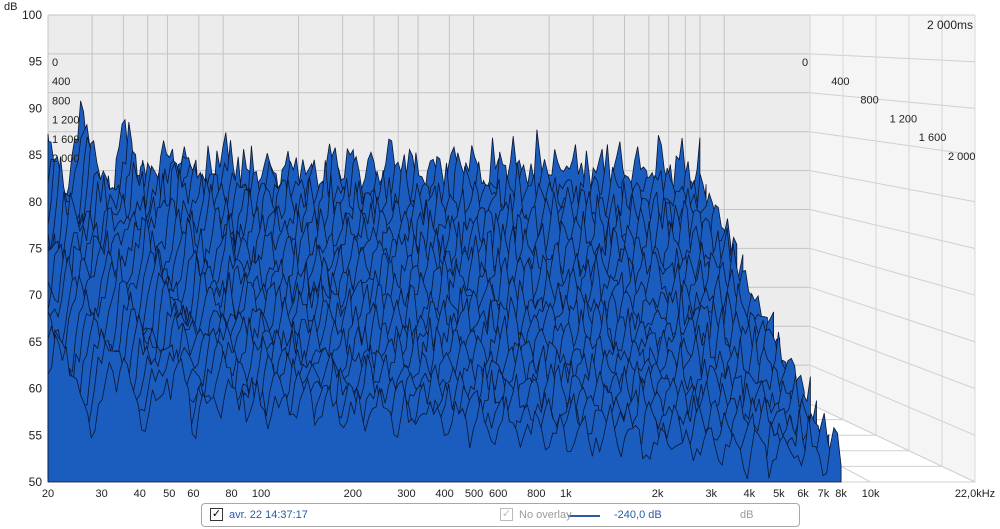  I want to click on unit-label: dB, so click(747, 515).